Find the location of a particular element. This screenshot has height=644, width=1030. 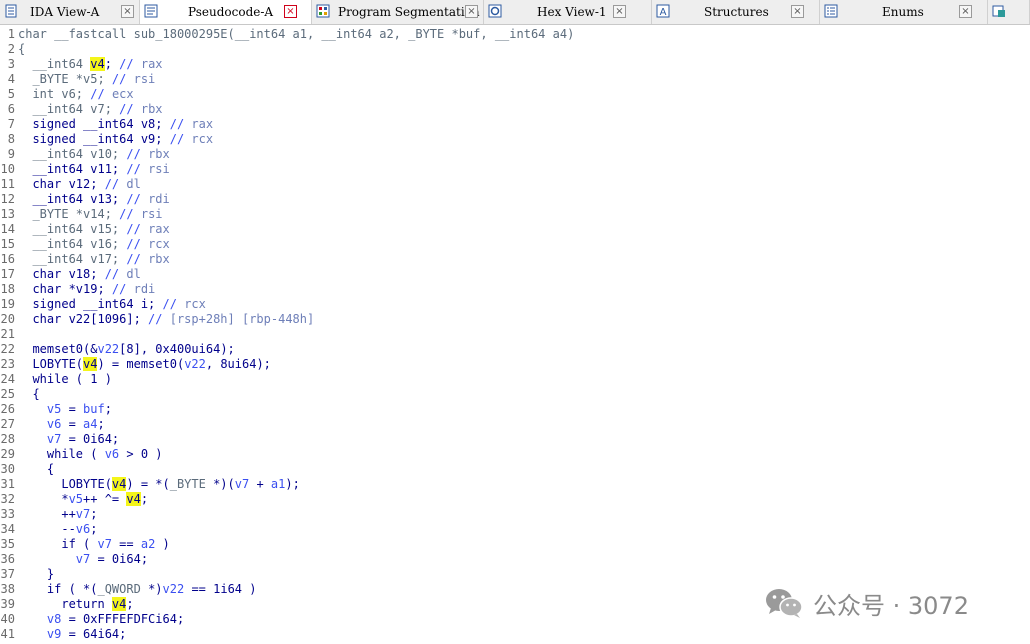

code-text: LOBYTE(v4) = memset0(v22, 8ui64); is located at coordinates (144, 364).